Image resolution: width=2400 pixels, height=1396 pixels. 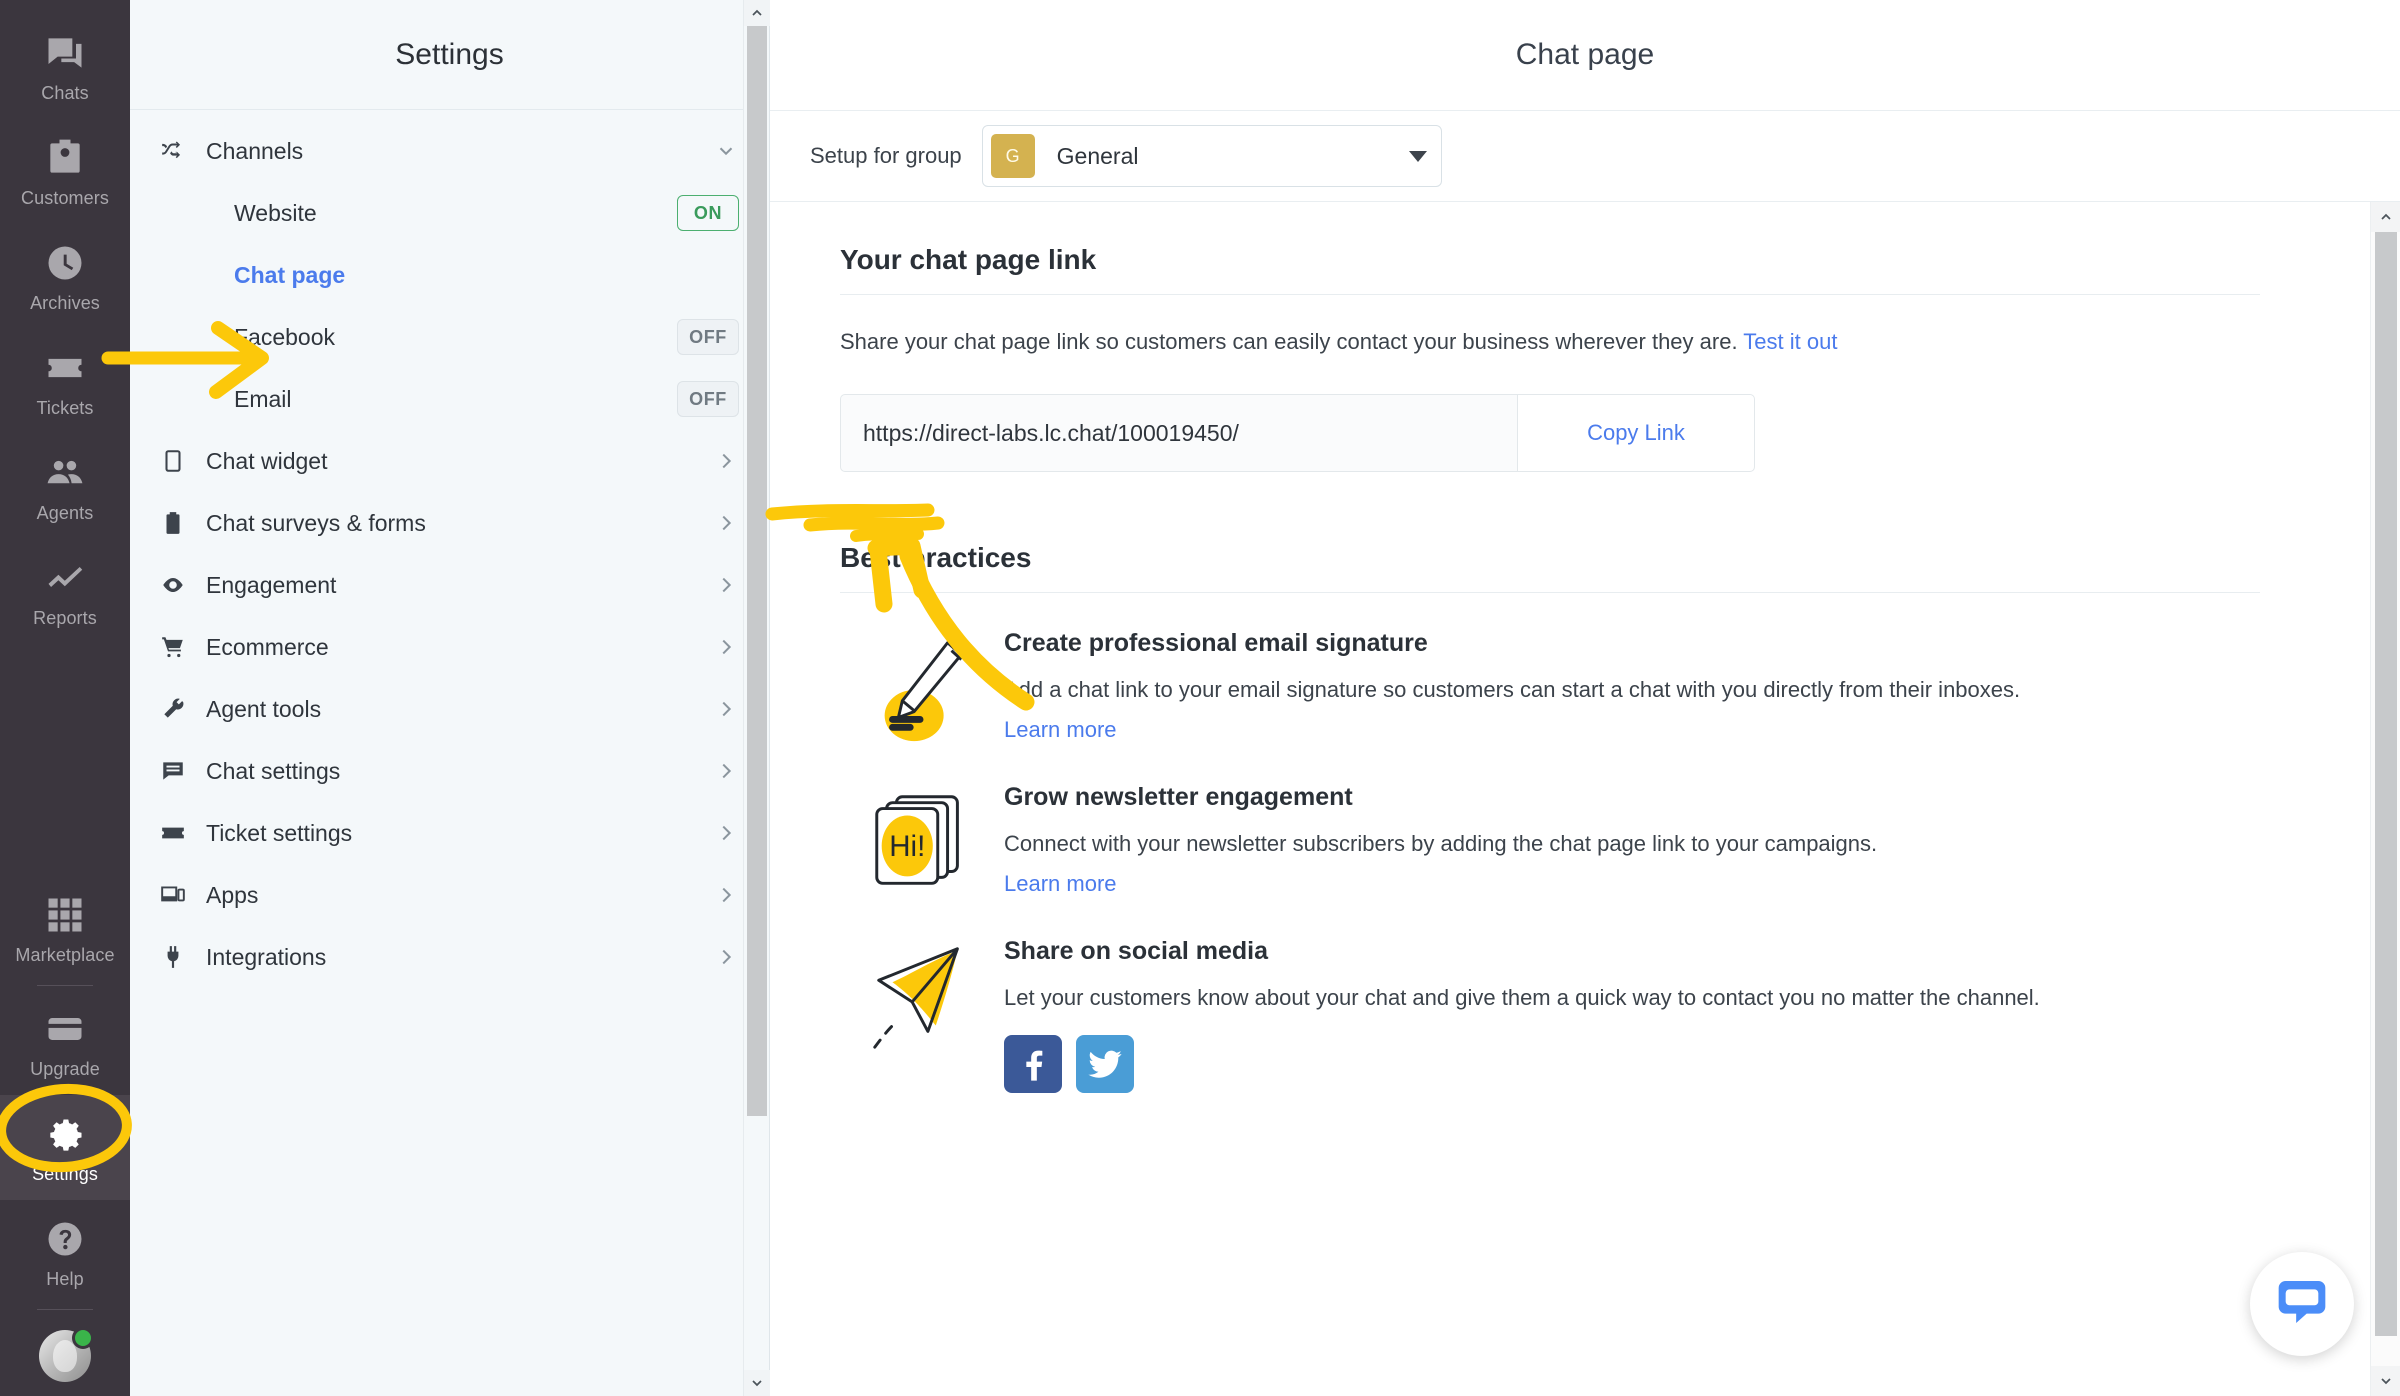 I want to click on rail-item-help: Help, so click(x=65, y=1252).